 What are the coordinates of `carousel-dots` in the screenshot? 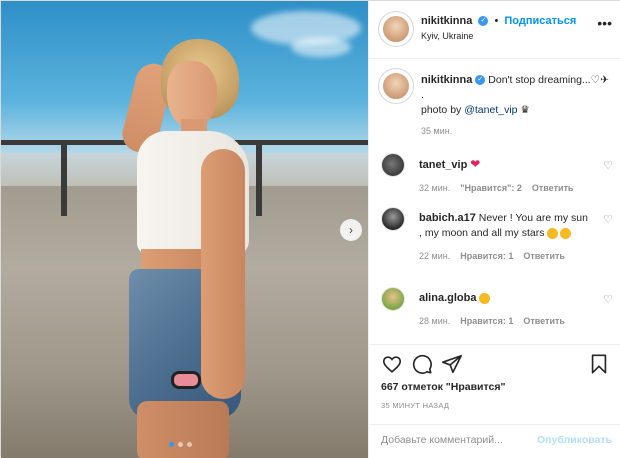 It's located at (180, 444).